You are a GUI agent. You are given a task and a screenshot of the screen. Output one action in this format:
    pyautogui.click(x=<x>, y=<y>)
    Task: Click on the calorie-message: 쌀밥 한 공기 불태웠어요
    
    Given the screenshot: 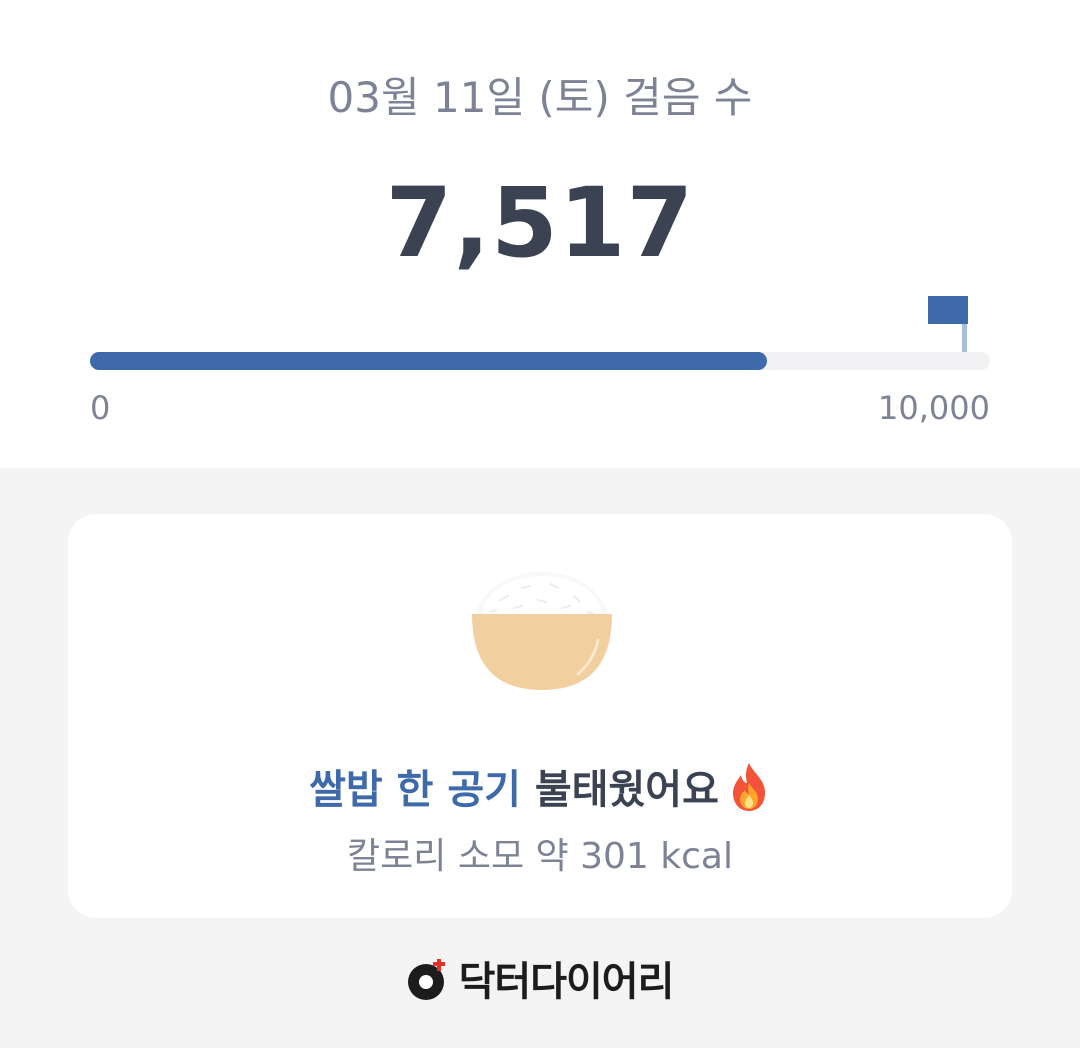 What is the action you would take?
    pyautogui.click(x=540, y=790)
    